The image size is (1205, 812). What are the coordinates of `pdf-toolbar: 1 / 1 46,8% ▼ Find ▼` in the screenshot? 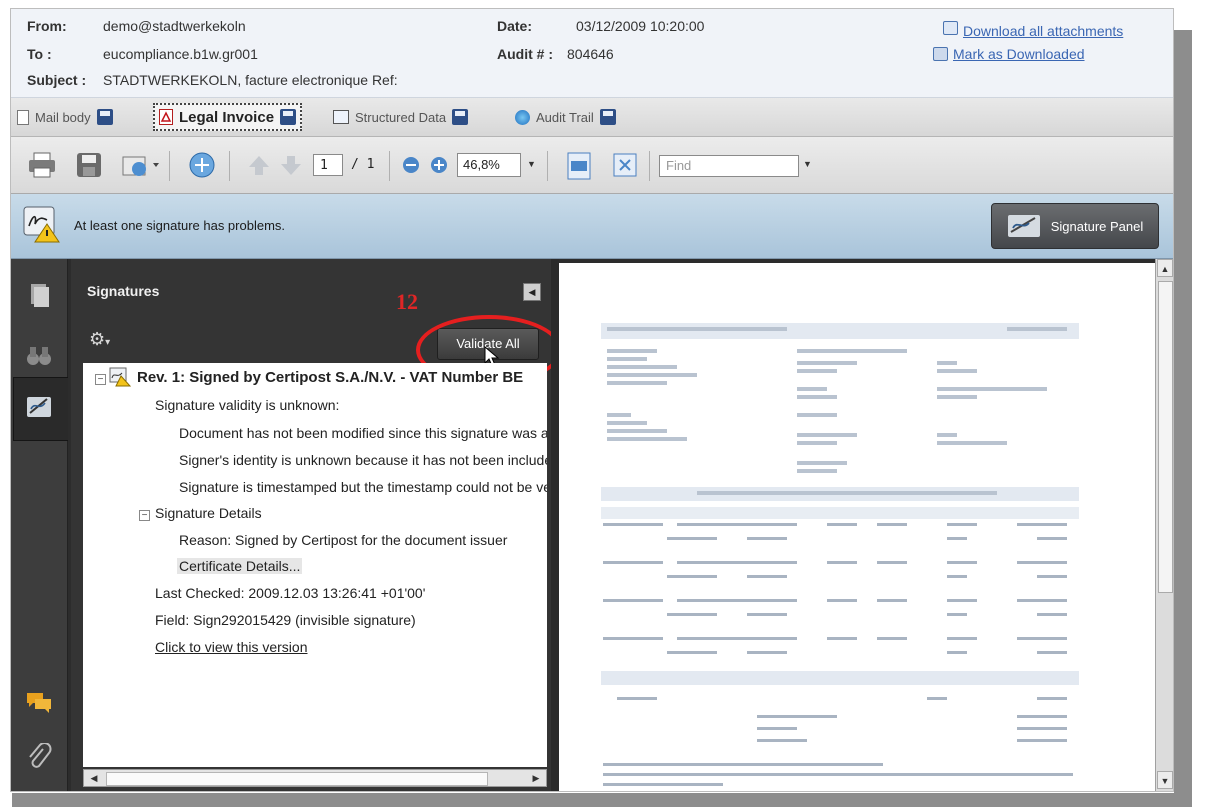 It's located at (592, 165).